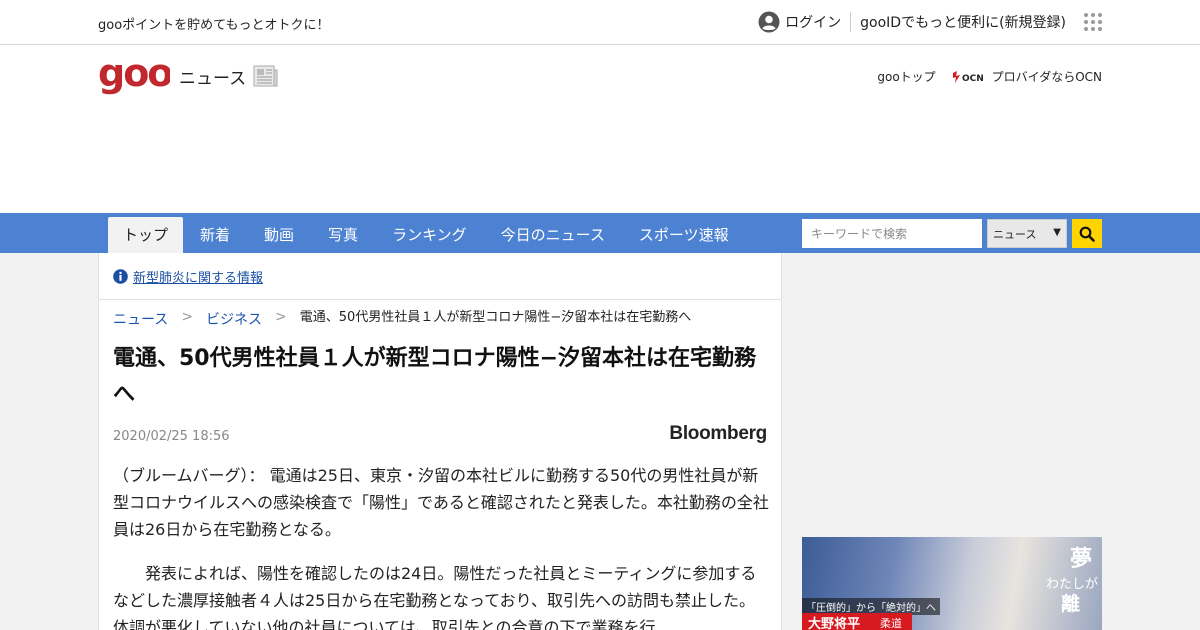 This screenshot has width=1200, height=630. I want to click on register-link: gooIDでもっと便利に(新規登録), so click(963, 22).